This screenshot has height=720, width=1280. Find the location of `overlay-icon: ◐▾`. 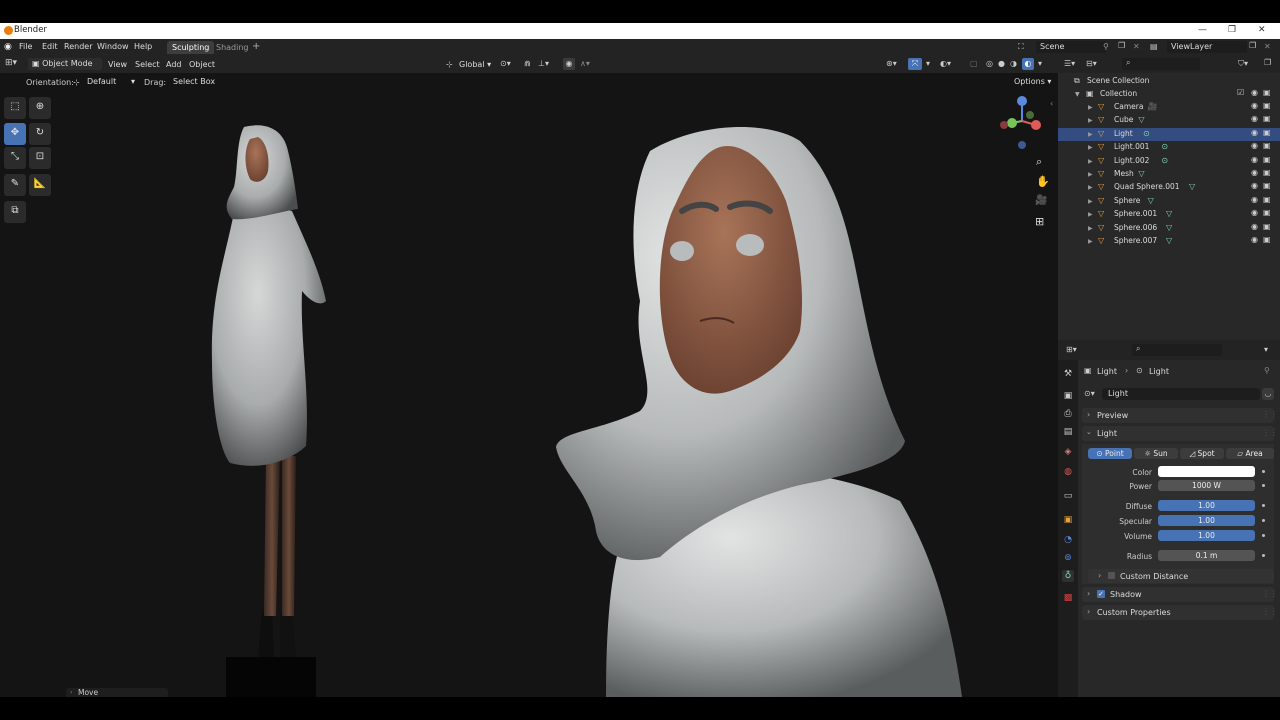

overlay-icon: ◐▾ is located at coordinates (945, 63).